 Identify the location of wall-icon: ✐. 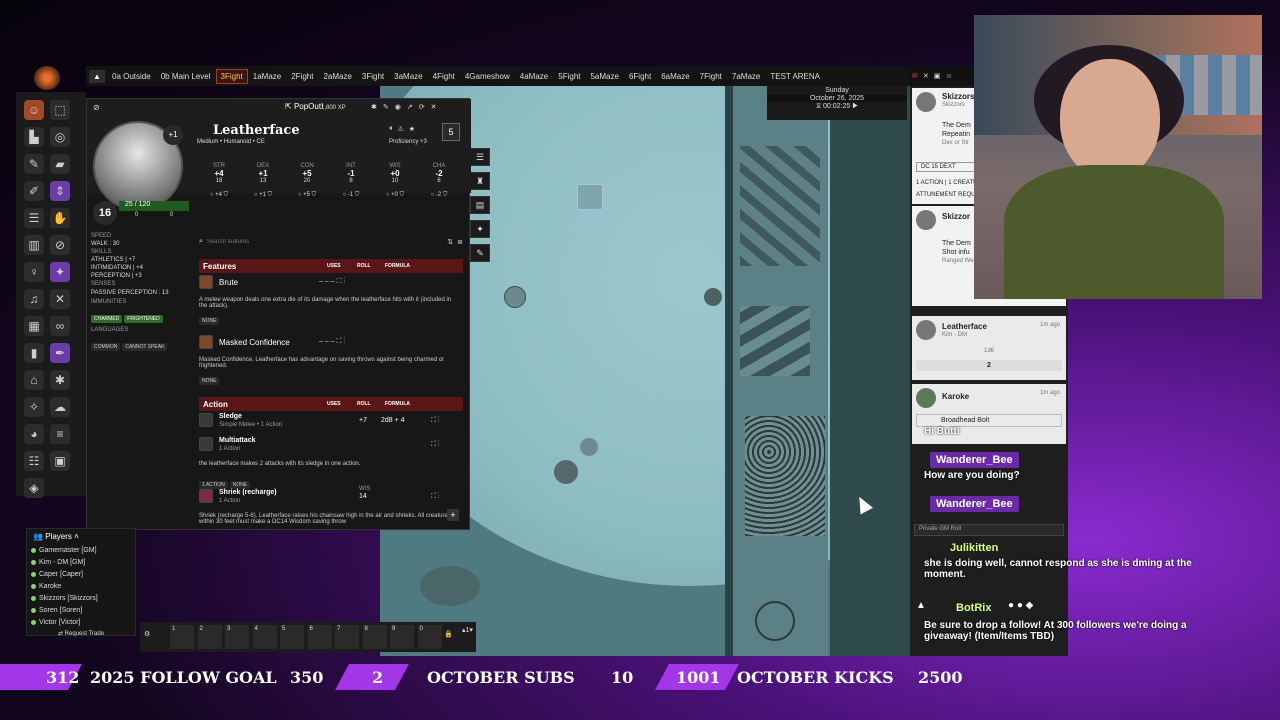
(34, 191).